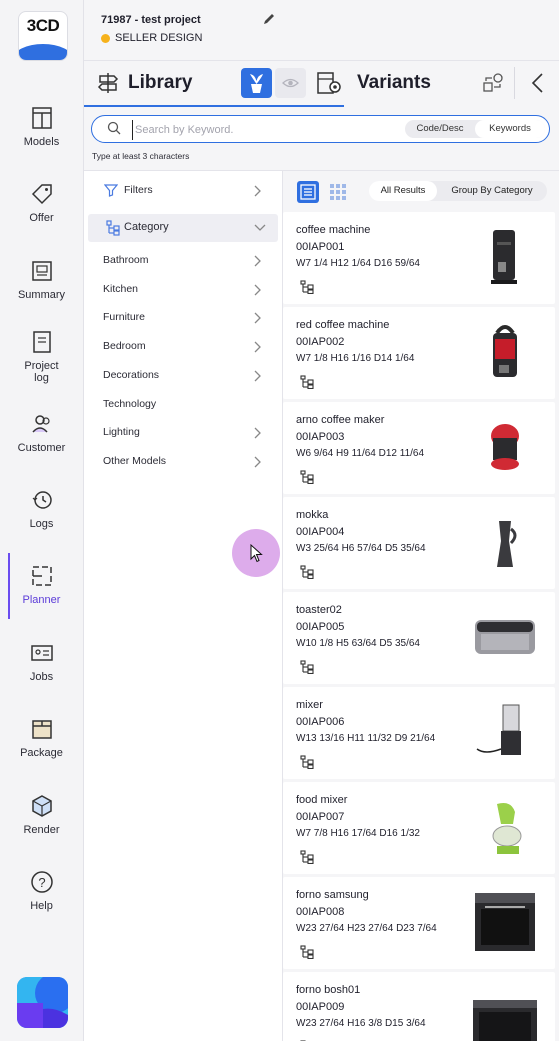 Image resolution: width=559 pixels, height=1041 pixels. Describe the element at coordinates (360, 453) in the screenshot. I see `item-dimensions: W6 9/64 H9 11/64 D12 11/64` at that location.